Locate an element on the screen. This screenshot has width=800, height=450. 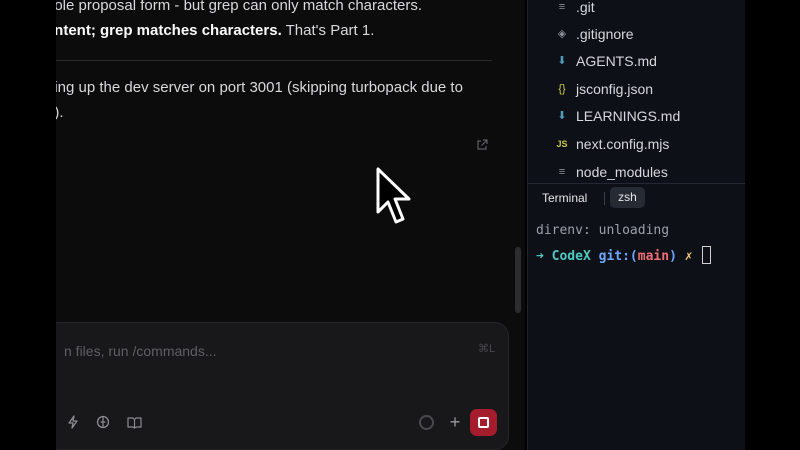
prompt-git-close: ) is located at coordinates (673, 256).